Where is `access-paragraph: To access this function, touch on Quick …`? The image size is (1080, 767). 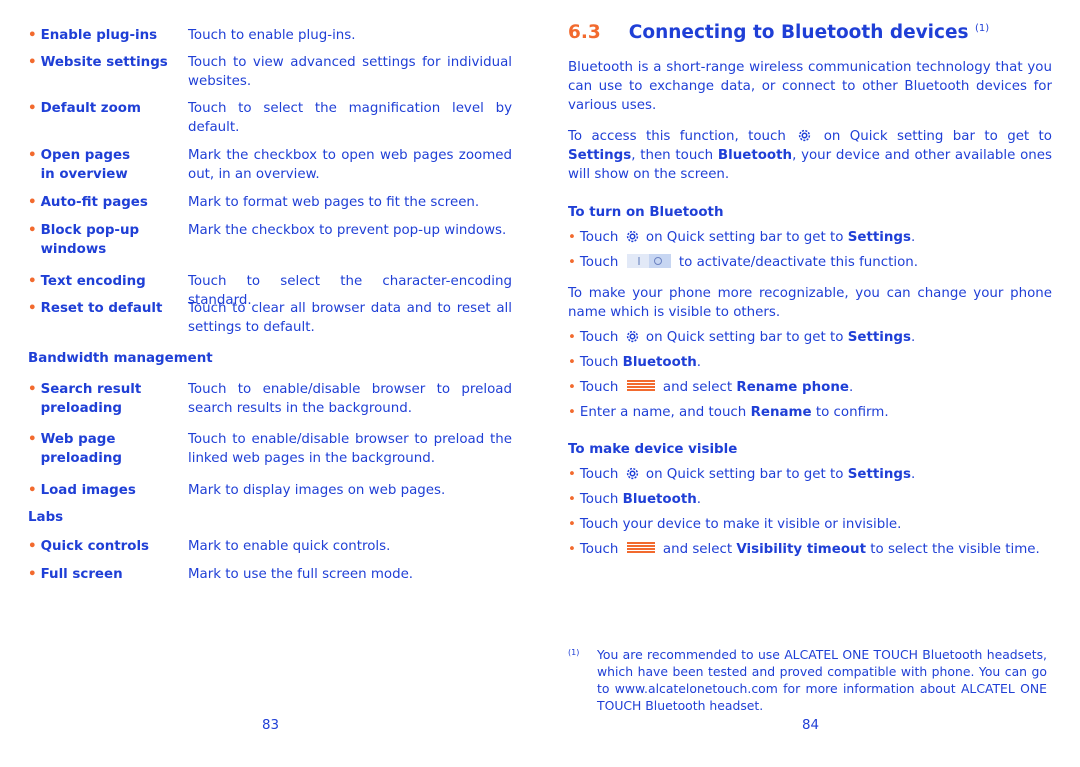
access-paragraph: To access this function, touch on Quick … is located at coordinates (810, 155).